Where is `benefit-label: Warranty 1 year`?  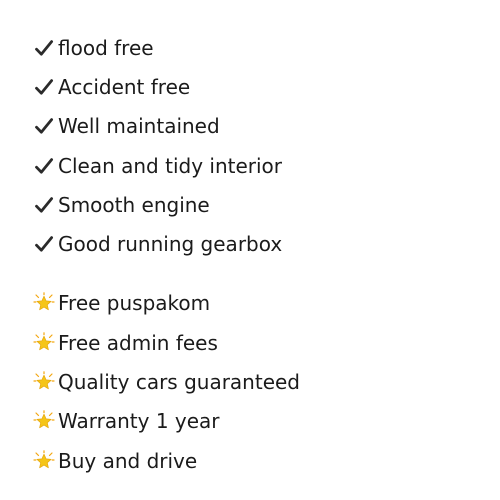 benefit-label: Warranty 1 year is located at coordinates (139, 421).